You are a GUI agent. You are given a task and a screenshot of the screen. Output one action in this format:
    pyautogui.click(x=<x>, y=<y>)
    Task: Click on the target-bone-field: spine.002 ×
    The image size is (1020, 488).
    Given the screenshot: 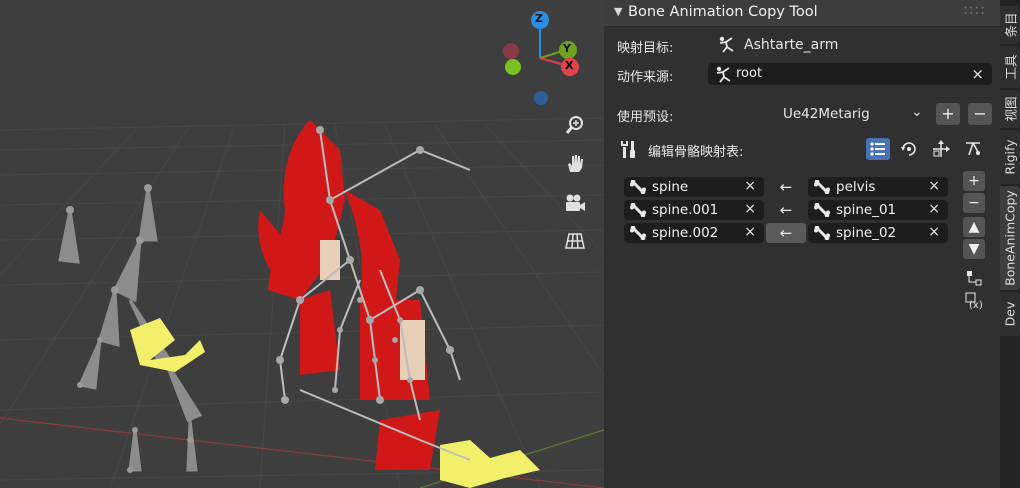 What is the action you would take?
    pyautogui.click(x=694, y=233)
    